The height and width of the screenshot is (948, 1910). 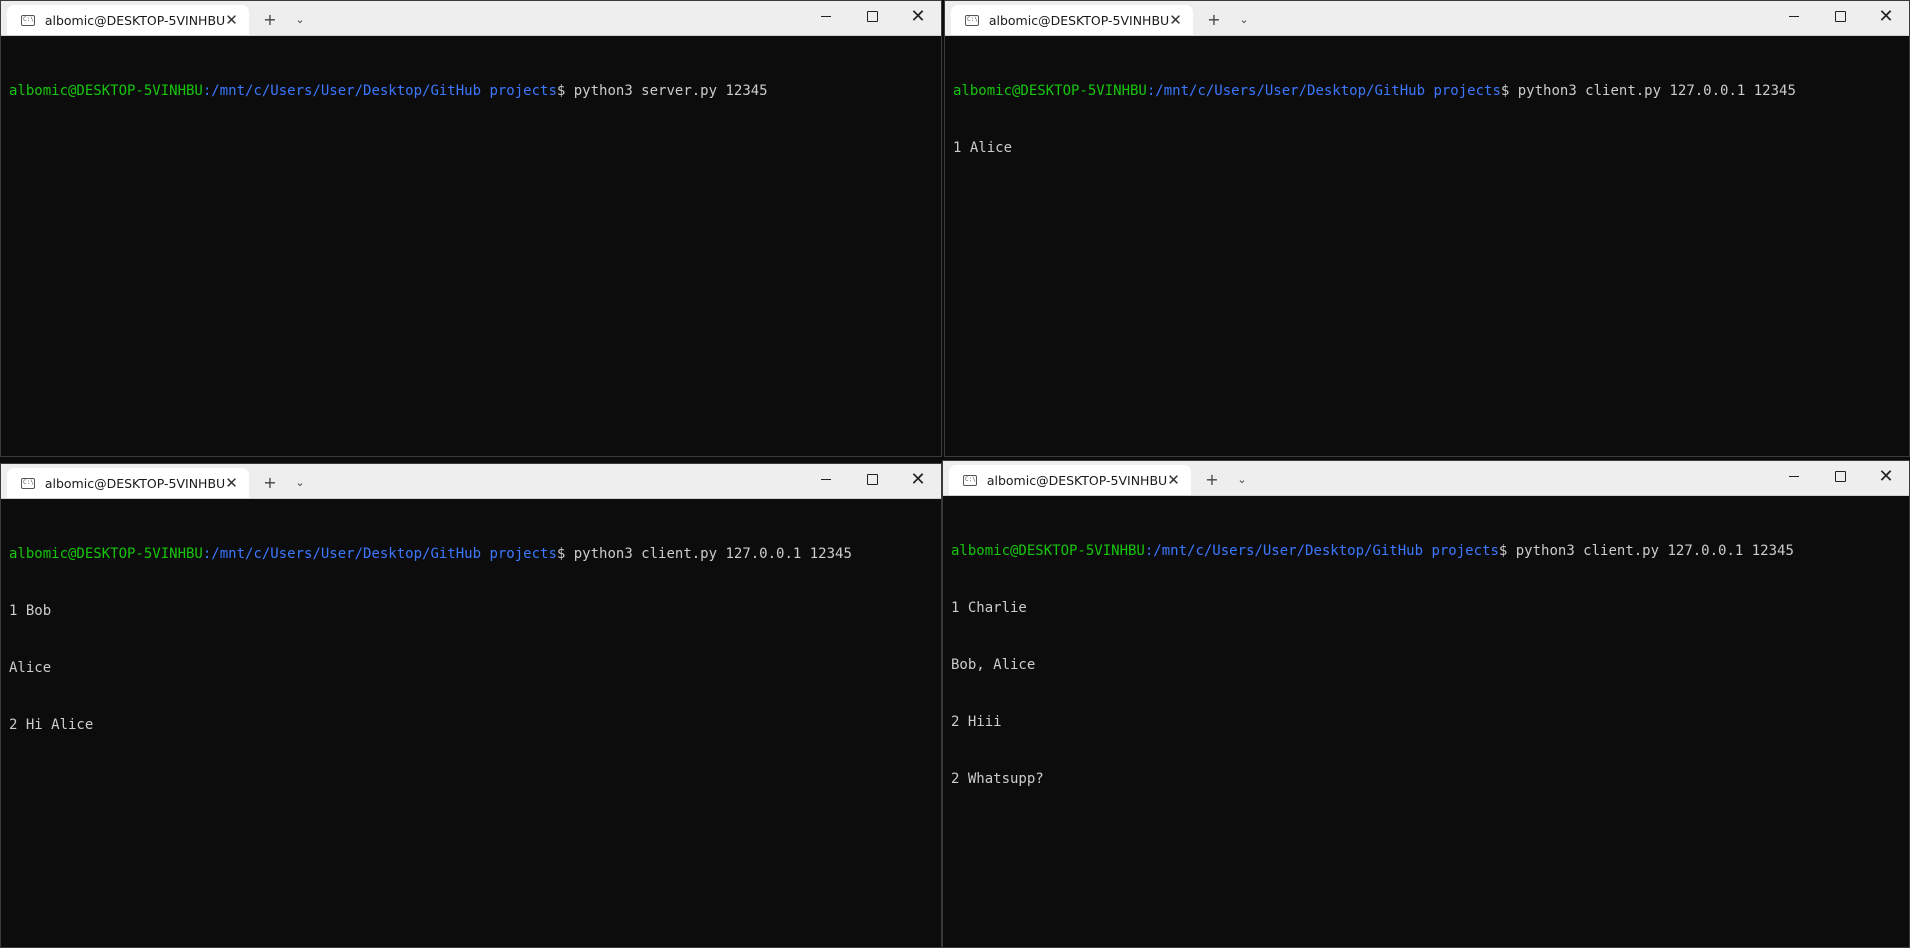 What do you see at coordinates (997, 779) in the screenshot?
I see `output-line: 2 Whatsupp?` at bounding box center [997, 779].